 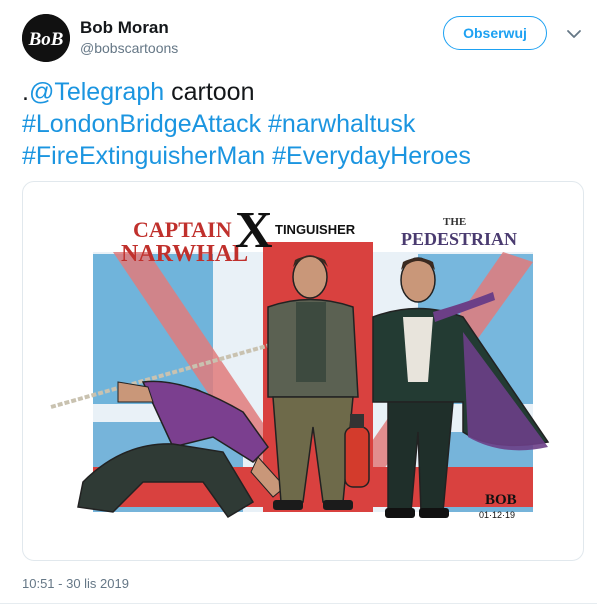 What do you see at coordinates (182, 229) in the screenshot?
I see `title-captain: CAPTAIN` at bounding box center [182, 229].